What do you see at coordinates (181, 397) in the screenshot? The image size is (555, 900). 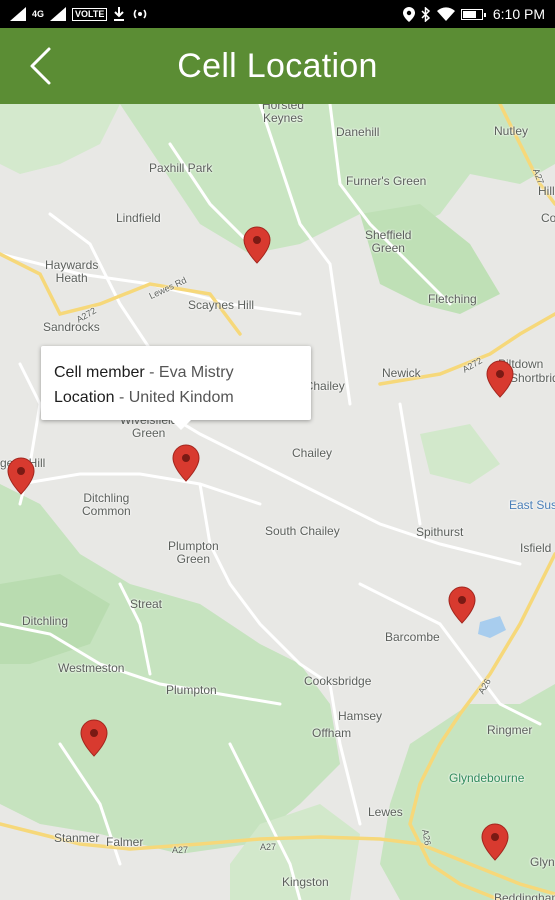 I see `location-value: United Kindom` at bounding box center [181, 397].